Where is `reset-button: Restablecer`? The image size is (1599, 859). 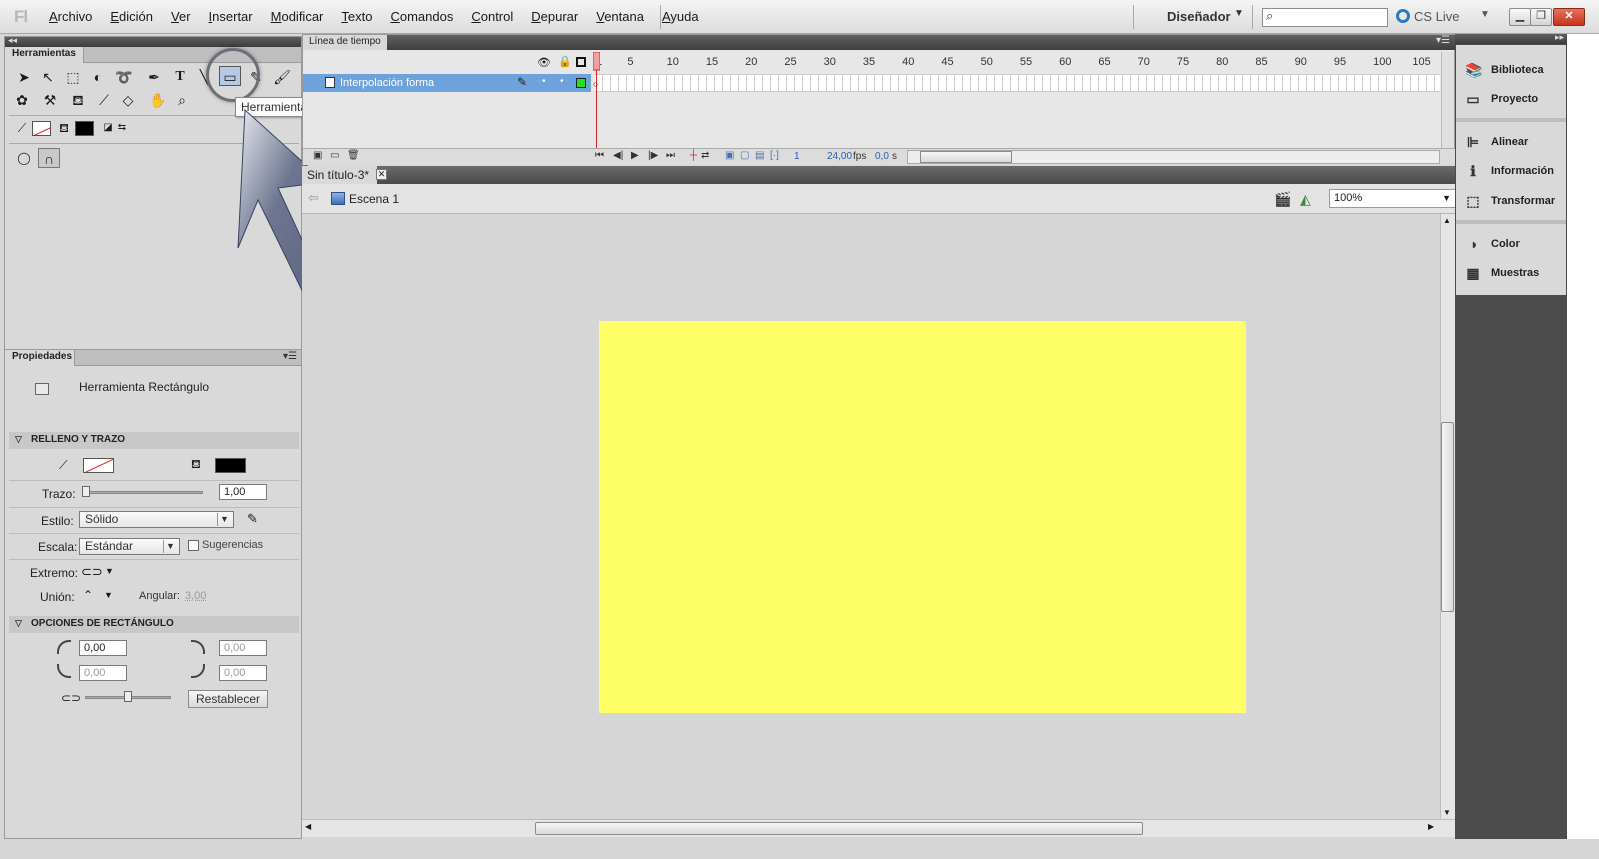 reset-button: Restablecer is located at coordinates (228, 699).